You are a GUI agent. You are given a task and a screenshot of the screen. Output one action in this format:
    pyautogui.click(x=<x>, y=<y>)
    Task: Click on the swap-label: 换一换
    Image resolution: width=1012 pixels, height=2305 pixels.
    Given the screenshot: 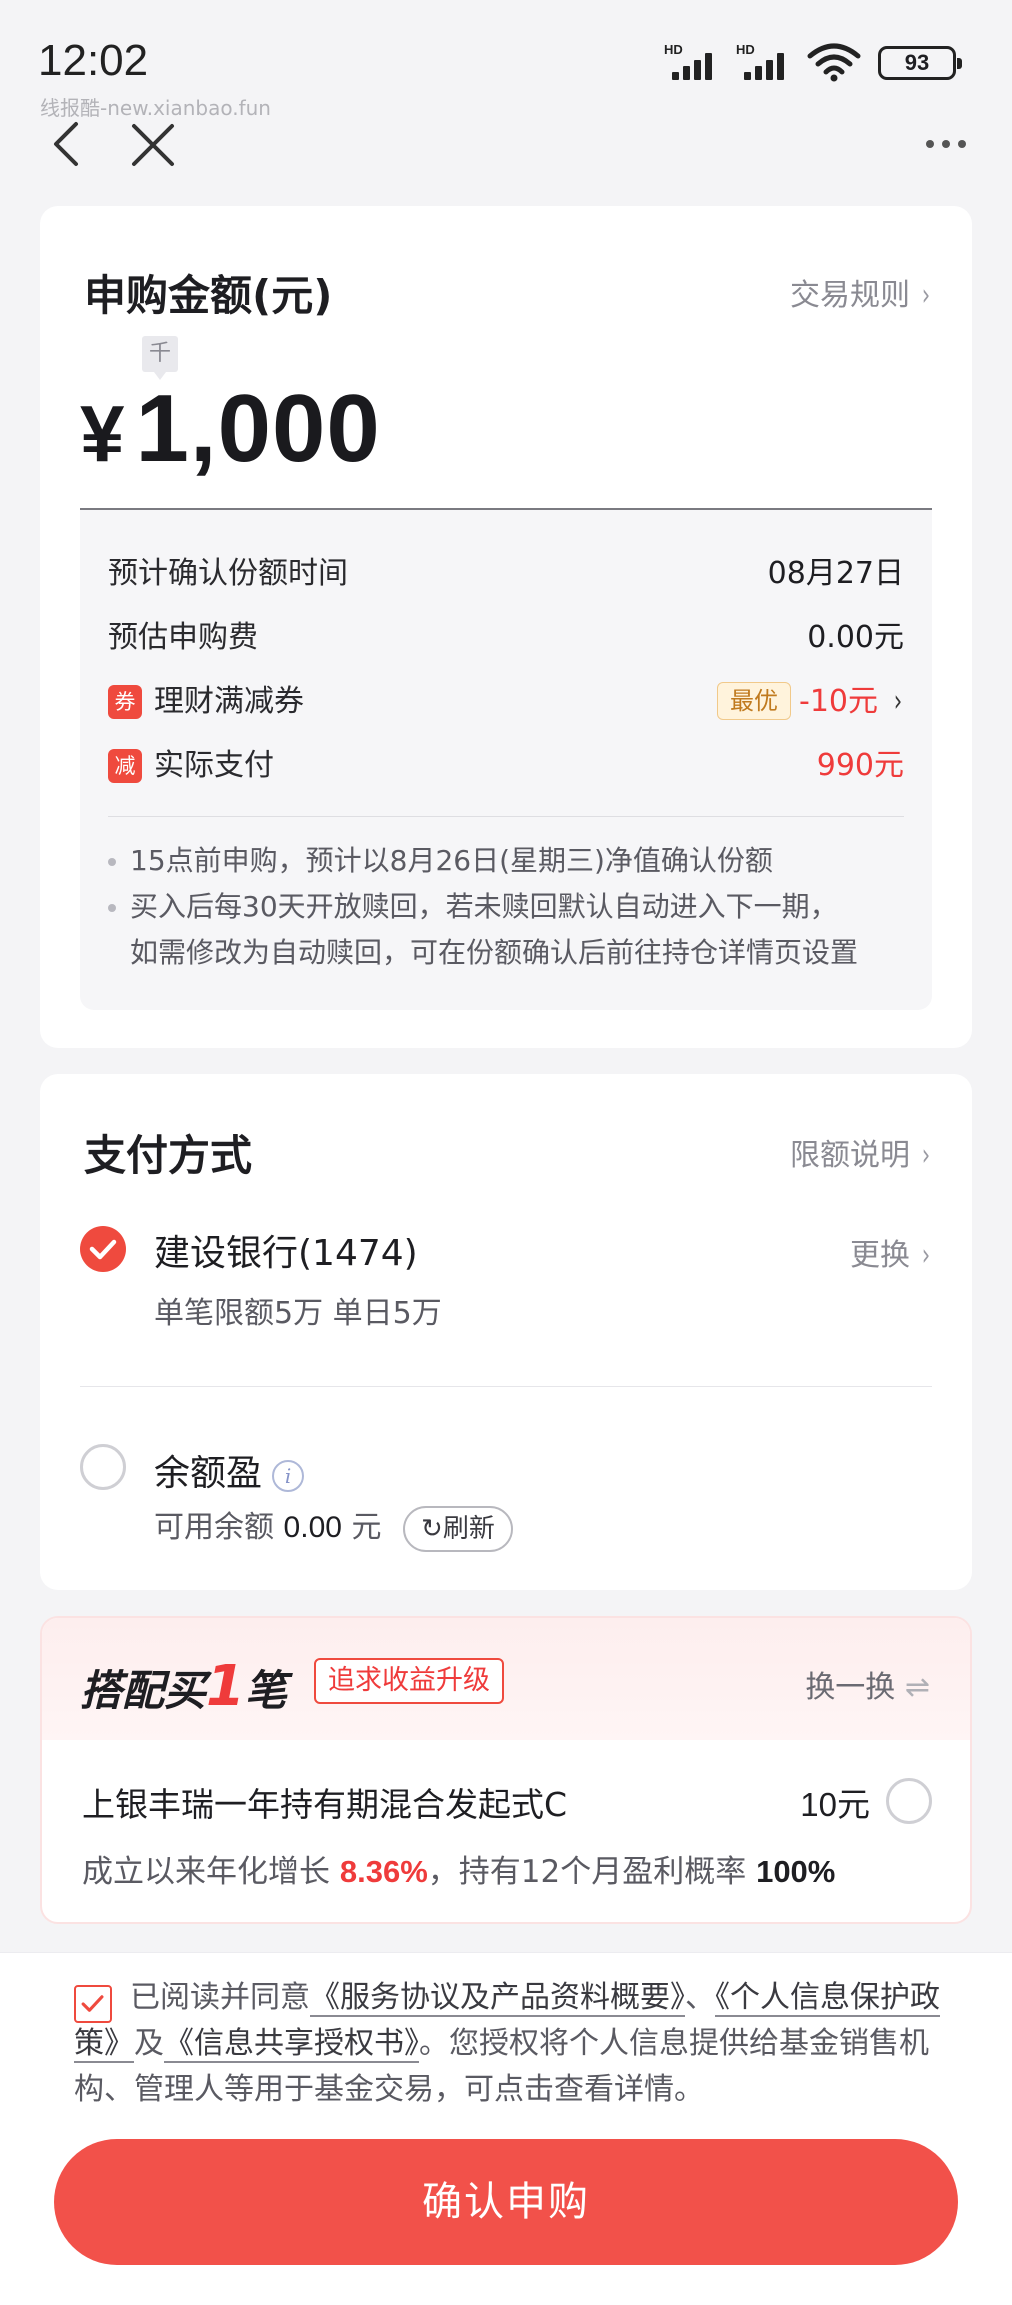 What is the action you would take?
    pyautogui.click(x=850, y=1687)
    